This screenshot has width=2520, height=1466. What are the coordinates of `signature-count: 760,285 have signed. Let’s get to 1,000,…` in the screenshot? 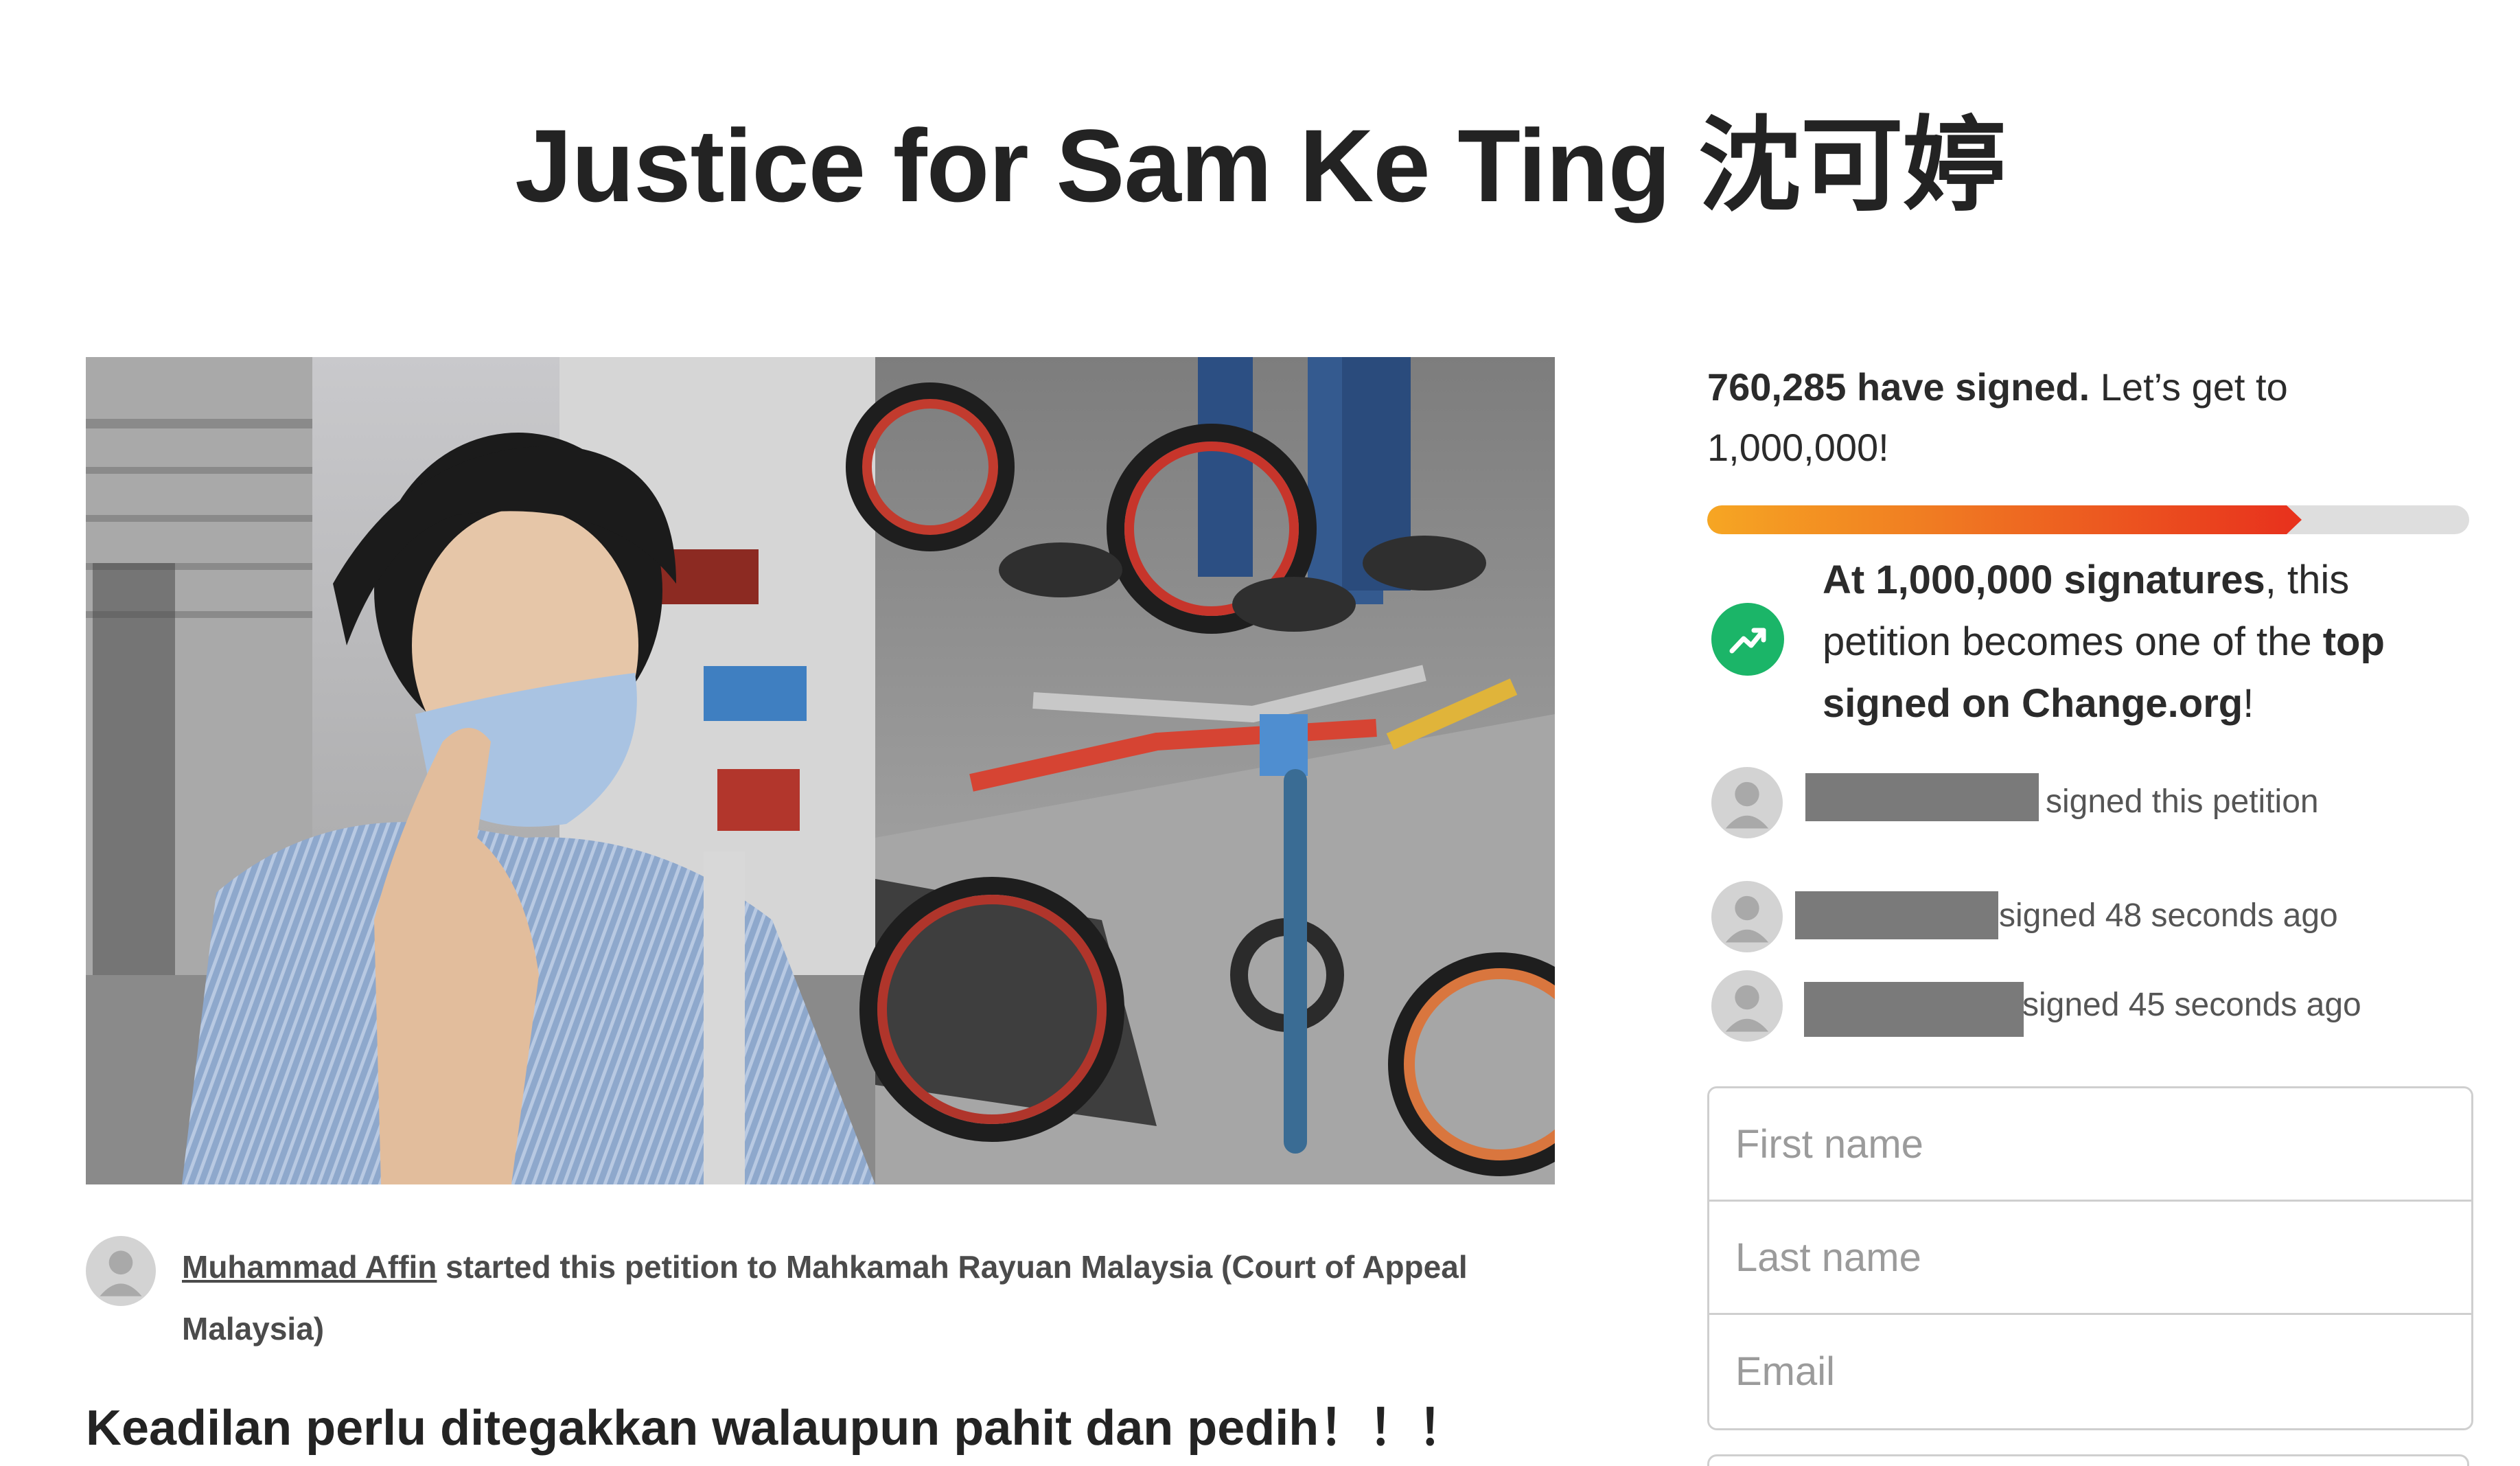 It's located at (2088, 417).